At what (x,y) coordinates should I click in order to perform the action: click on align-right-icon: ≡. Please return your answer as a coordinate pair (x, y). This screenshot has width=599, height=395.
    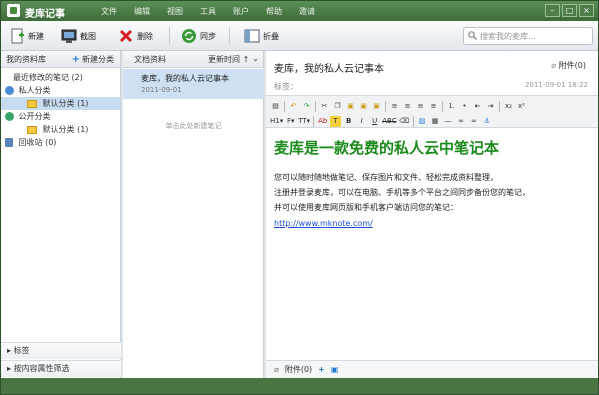
    Looking at the image, I should click on (420, 106).